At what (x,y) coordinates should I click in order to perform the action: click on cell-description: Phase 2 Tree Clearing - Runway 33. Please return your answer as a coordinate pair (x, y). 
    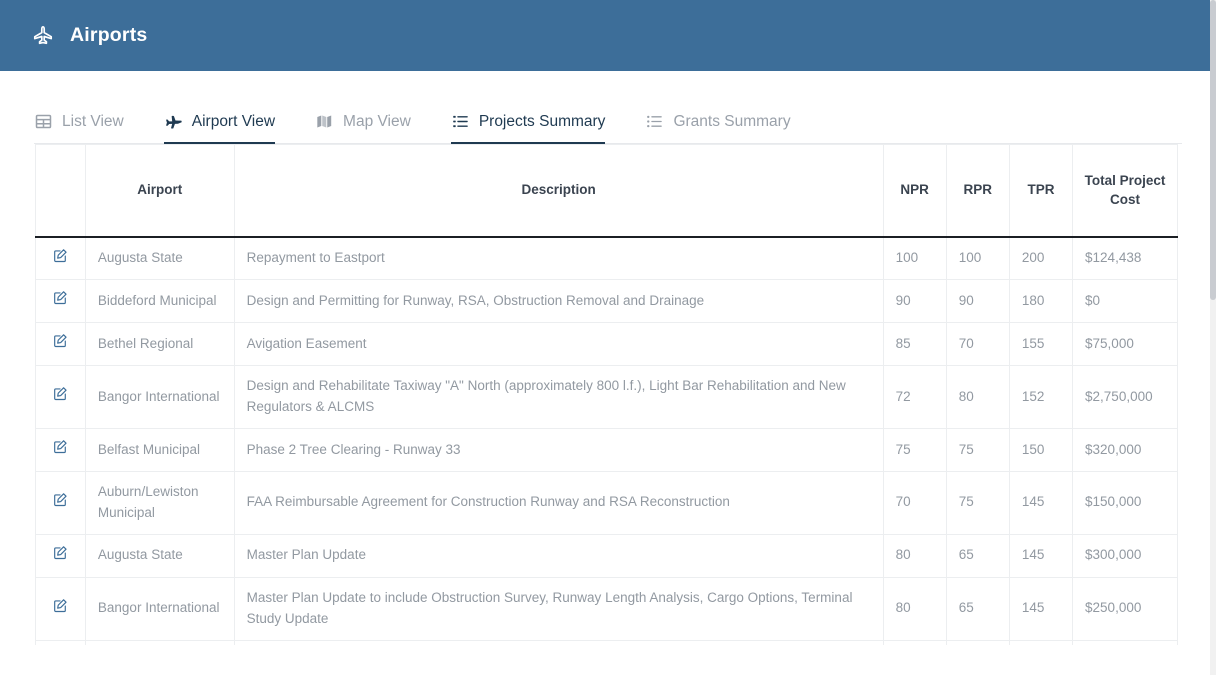
    Looking at the image, I should click on (558, 450).